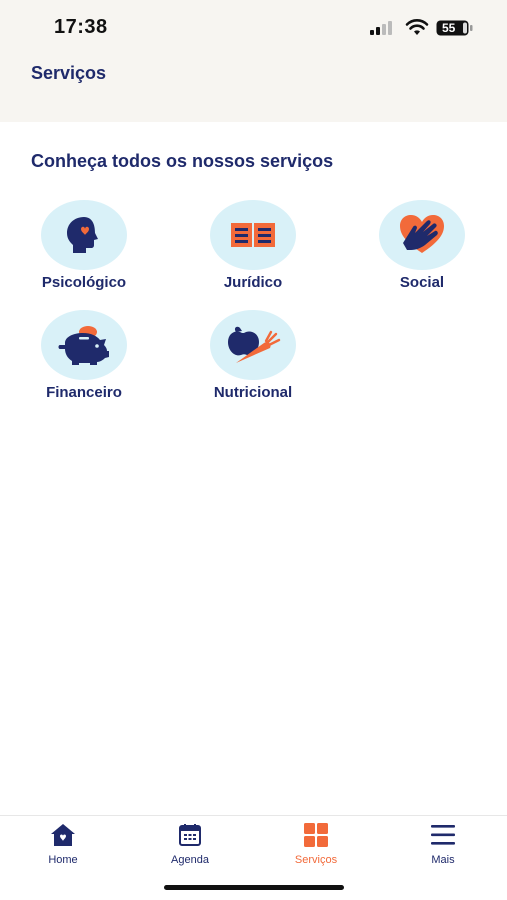 This screenshot has width=507, height=900. Describe the element at coordinates (253, 61) in the screenshot. I see `top-header-area: 17:38 55 Serviços` at that location.